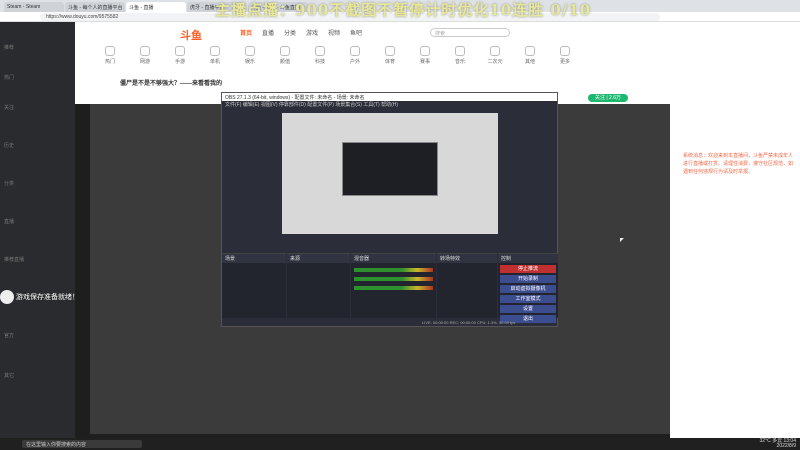 This screenshot has height=450, width=800. Describe the element at coordinates (528, 269) in the screenshot. I see `stop-stream-button: 停止推流` at that location.